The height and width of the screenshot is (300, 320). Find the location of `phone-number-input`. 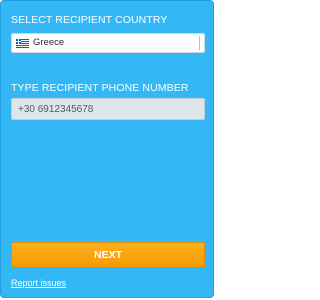

phone-number-input is located at coordinates (108, 109).